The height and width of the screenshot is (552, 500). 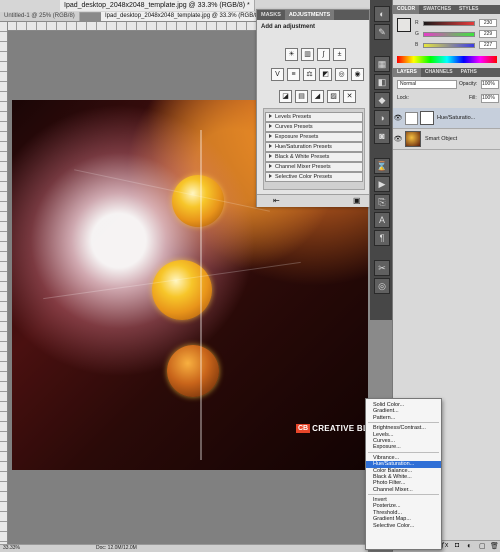 I want to click on green-track, so click(x=449, y=34).